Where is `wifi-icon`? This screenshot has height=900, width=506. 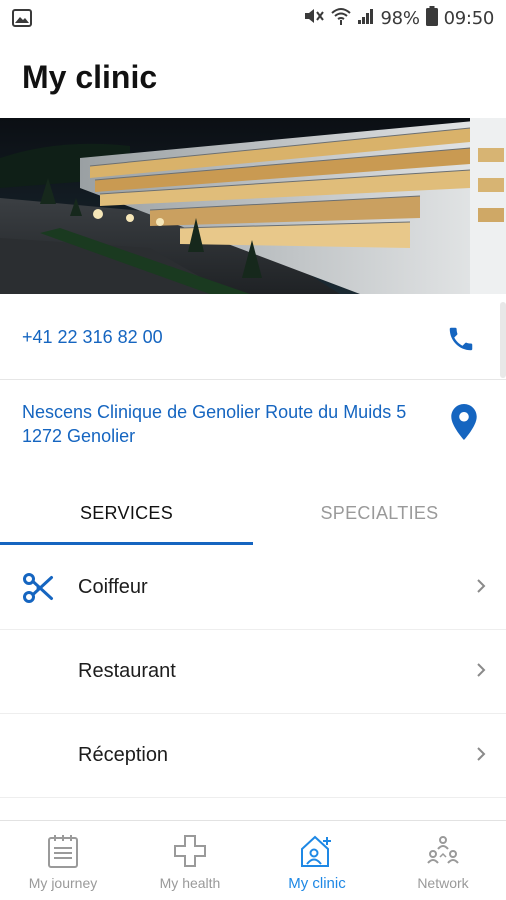 wifi-icon is located at coordinates (340, 18).